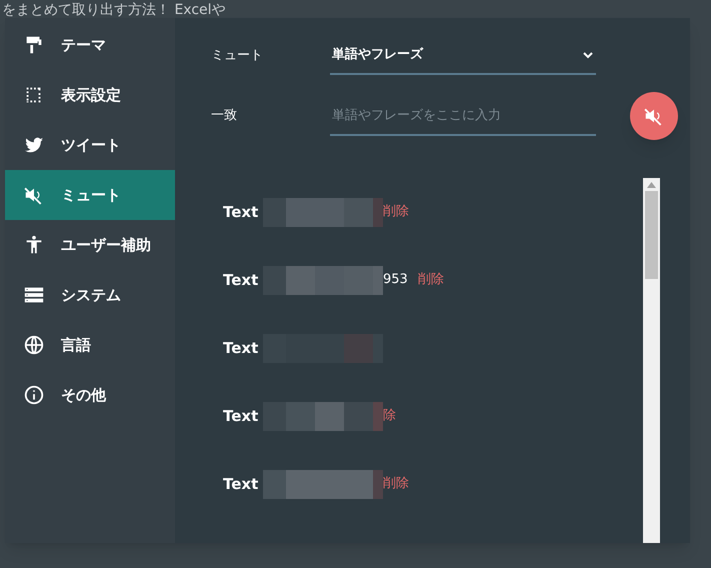  I want to click on item-text: 953, so click(395, 280).